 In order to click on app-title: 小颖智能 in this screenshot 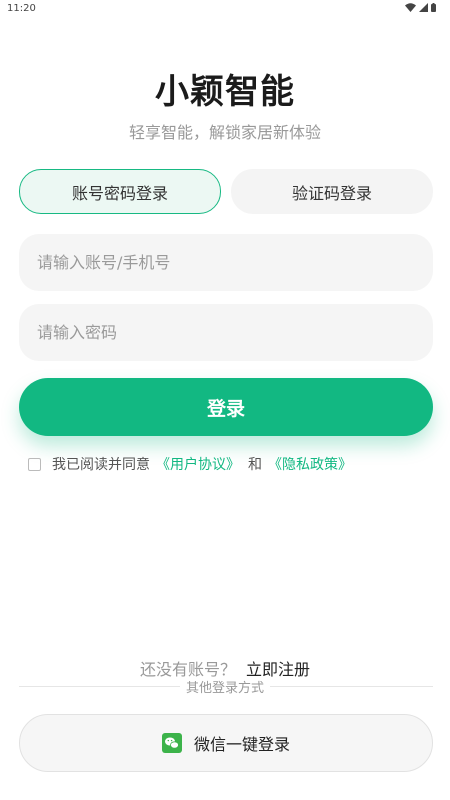, I will do `click(225, 92)`.